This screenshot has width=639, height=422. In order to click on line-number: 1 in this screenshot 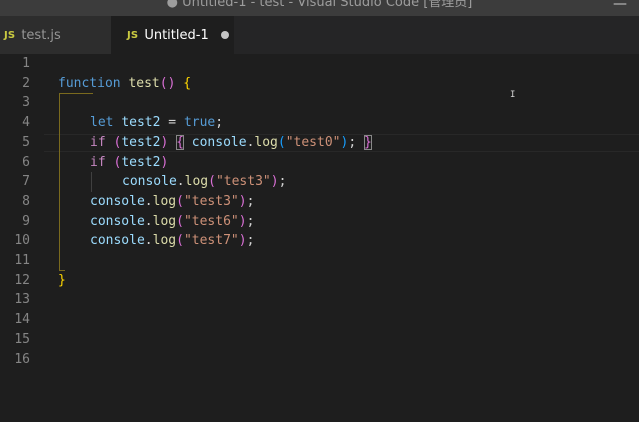, I will do `click(26, 63)`.